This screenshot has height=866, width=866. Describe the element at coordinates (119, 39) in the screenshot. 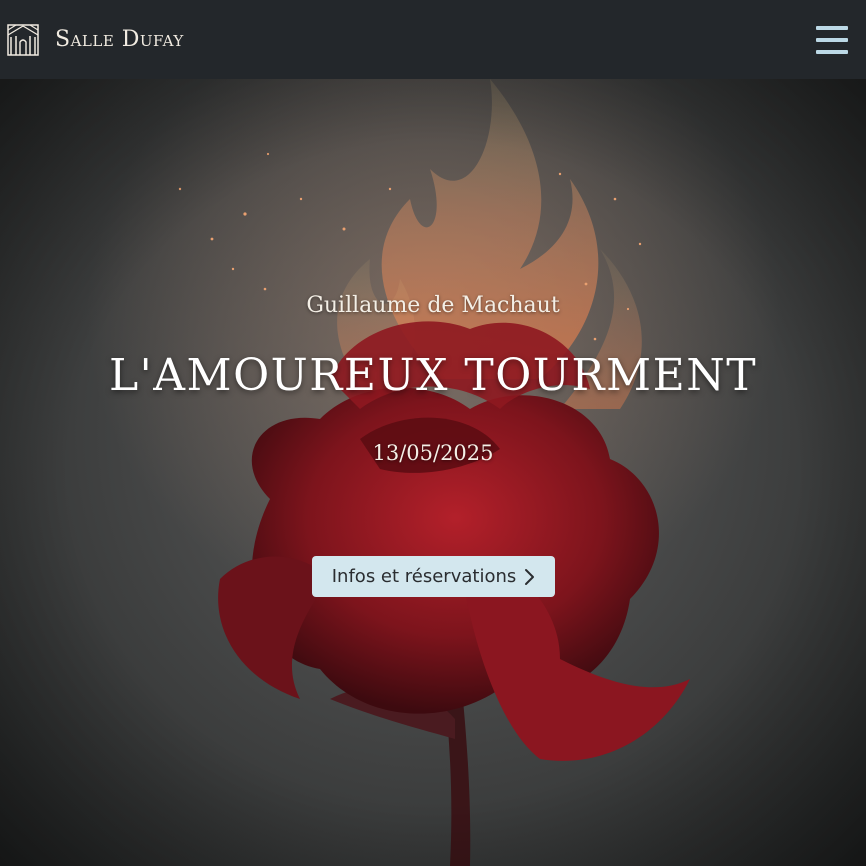

I see `brand-name: Salle Dufay` at that location.